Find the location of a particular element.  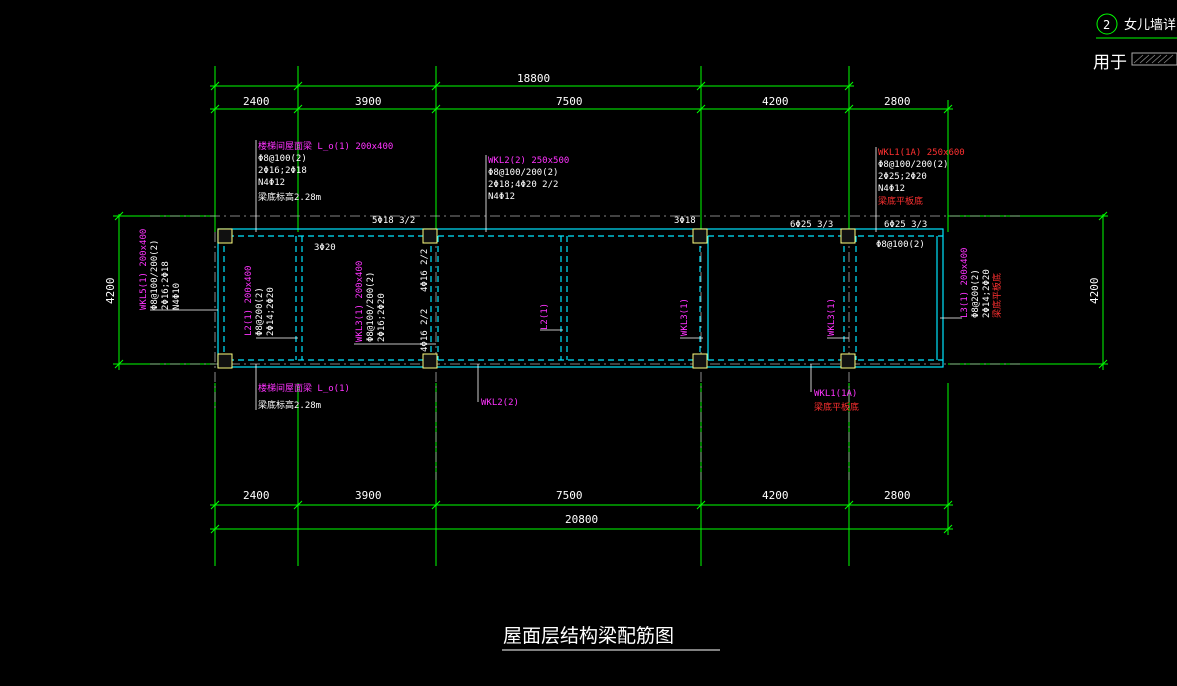

annotation-text: WKL2(2) 250x500 is located at coordinates (528, 161).